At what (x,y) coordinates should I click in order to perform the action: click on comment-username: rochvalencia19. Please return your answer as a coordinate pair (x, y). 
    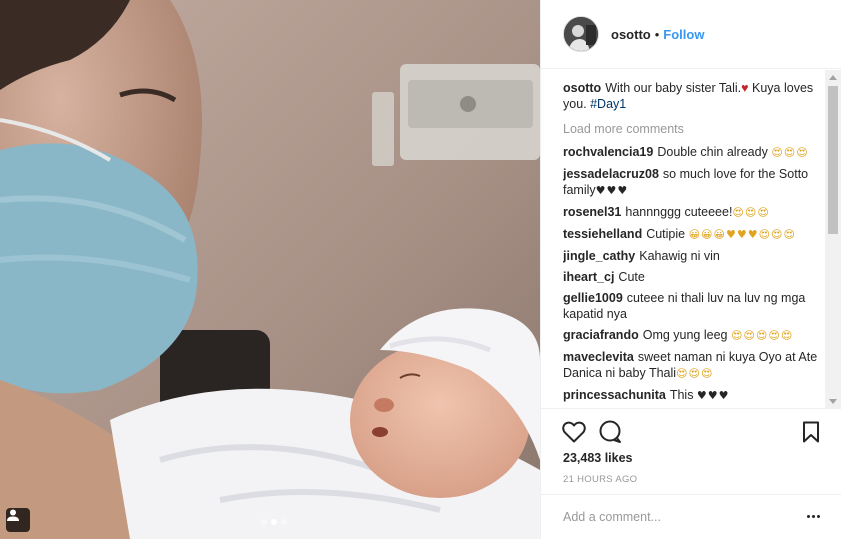
    Looking at the image, I should click on (608, 152).